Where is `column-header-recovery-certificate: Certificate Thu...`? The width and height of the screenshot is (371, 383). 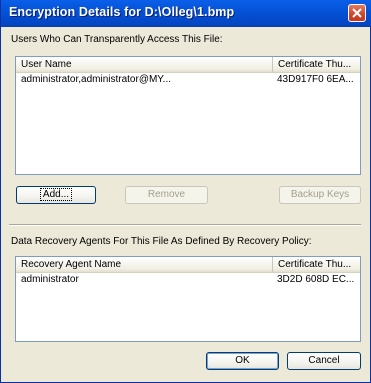
column-header-recovery-certificate: Certificate Thu... is located at coordinates (316, 264).